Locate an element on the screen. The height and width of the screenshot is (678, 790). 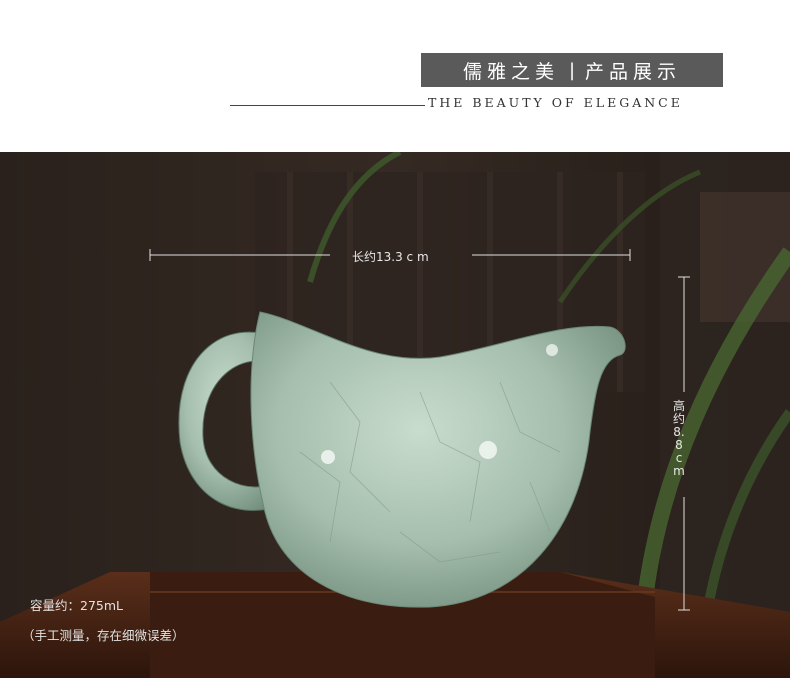
right-panel-carving is located at coordinates (745, 257).